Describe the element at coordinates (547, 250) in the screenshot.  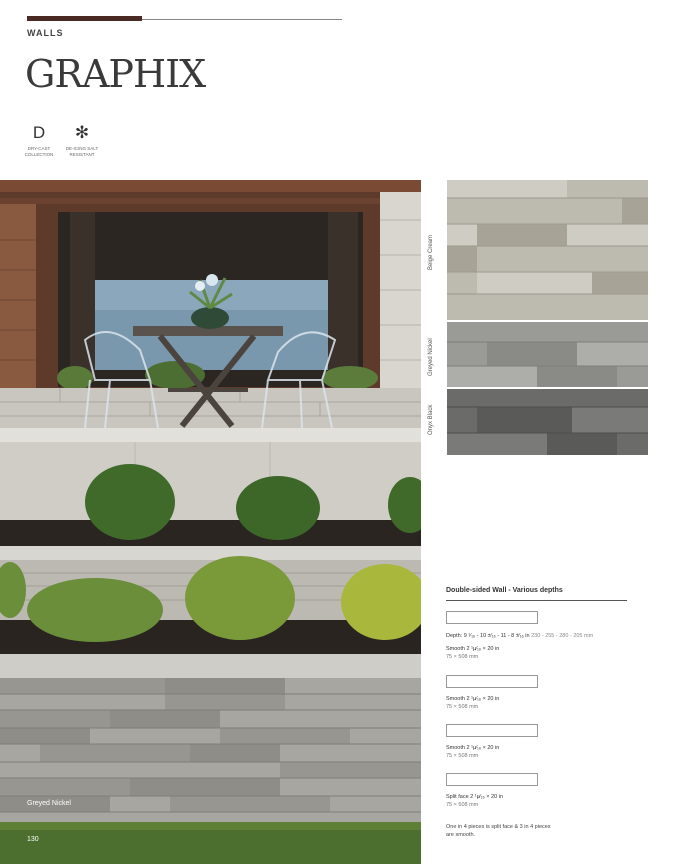
I see `swatch-beige-cream` at that location.